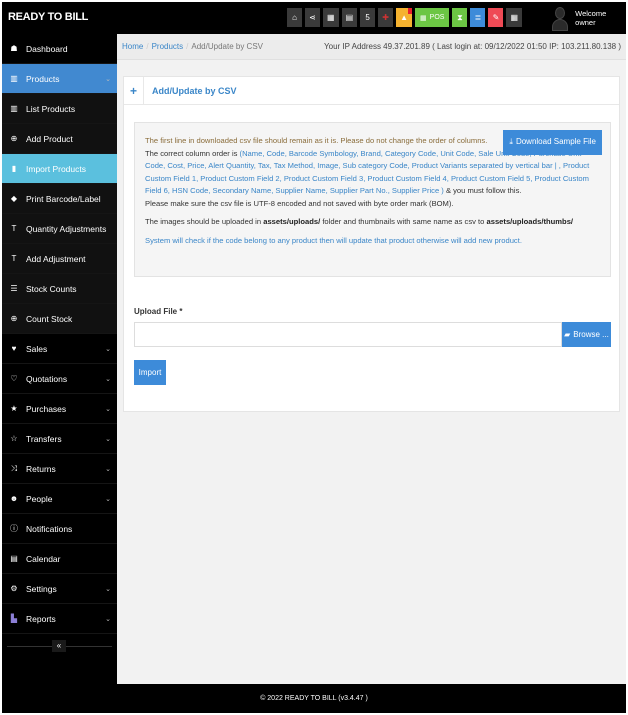 The image size is (628, 715). Describe the element at coordinates (150, 372) in the screenshot. I see `import-button: Import` at that location.